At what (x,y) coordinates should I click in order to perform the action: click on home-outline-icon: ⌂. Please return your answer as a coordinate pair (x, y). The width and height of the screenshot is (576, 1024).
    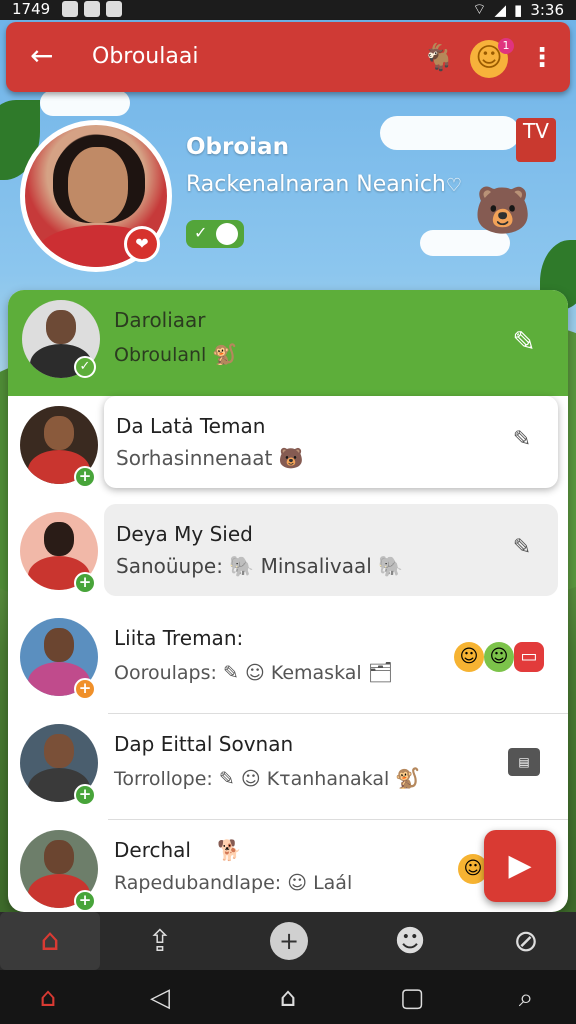
    Looking at the image, I should click on (288, 998).